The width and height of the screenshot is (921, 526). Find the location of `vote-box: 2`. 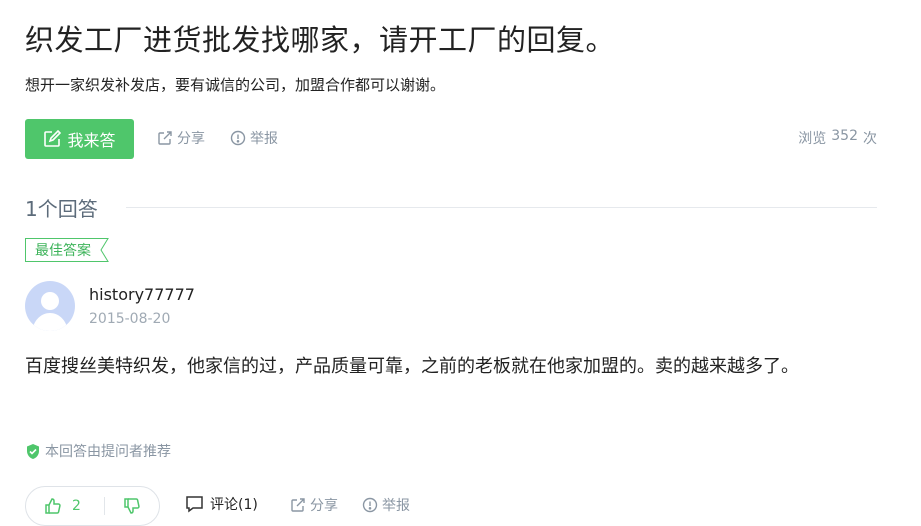

vote-box: 2 is located at coordinates (92, 506).